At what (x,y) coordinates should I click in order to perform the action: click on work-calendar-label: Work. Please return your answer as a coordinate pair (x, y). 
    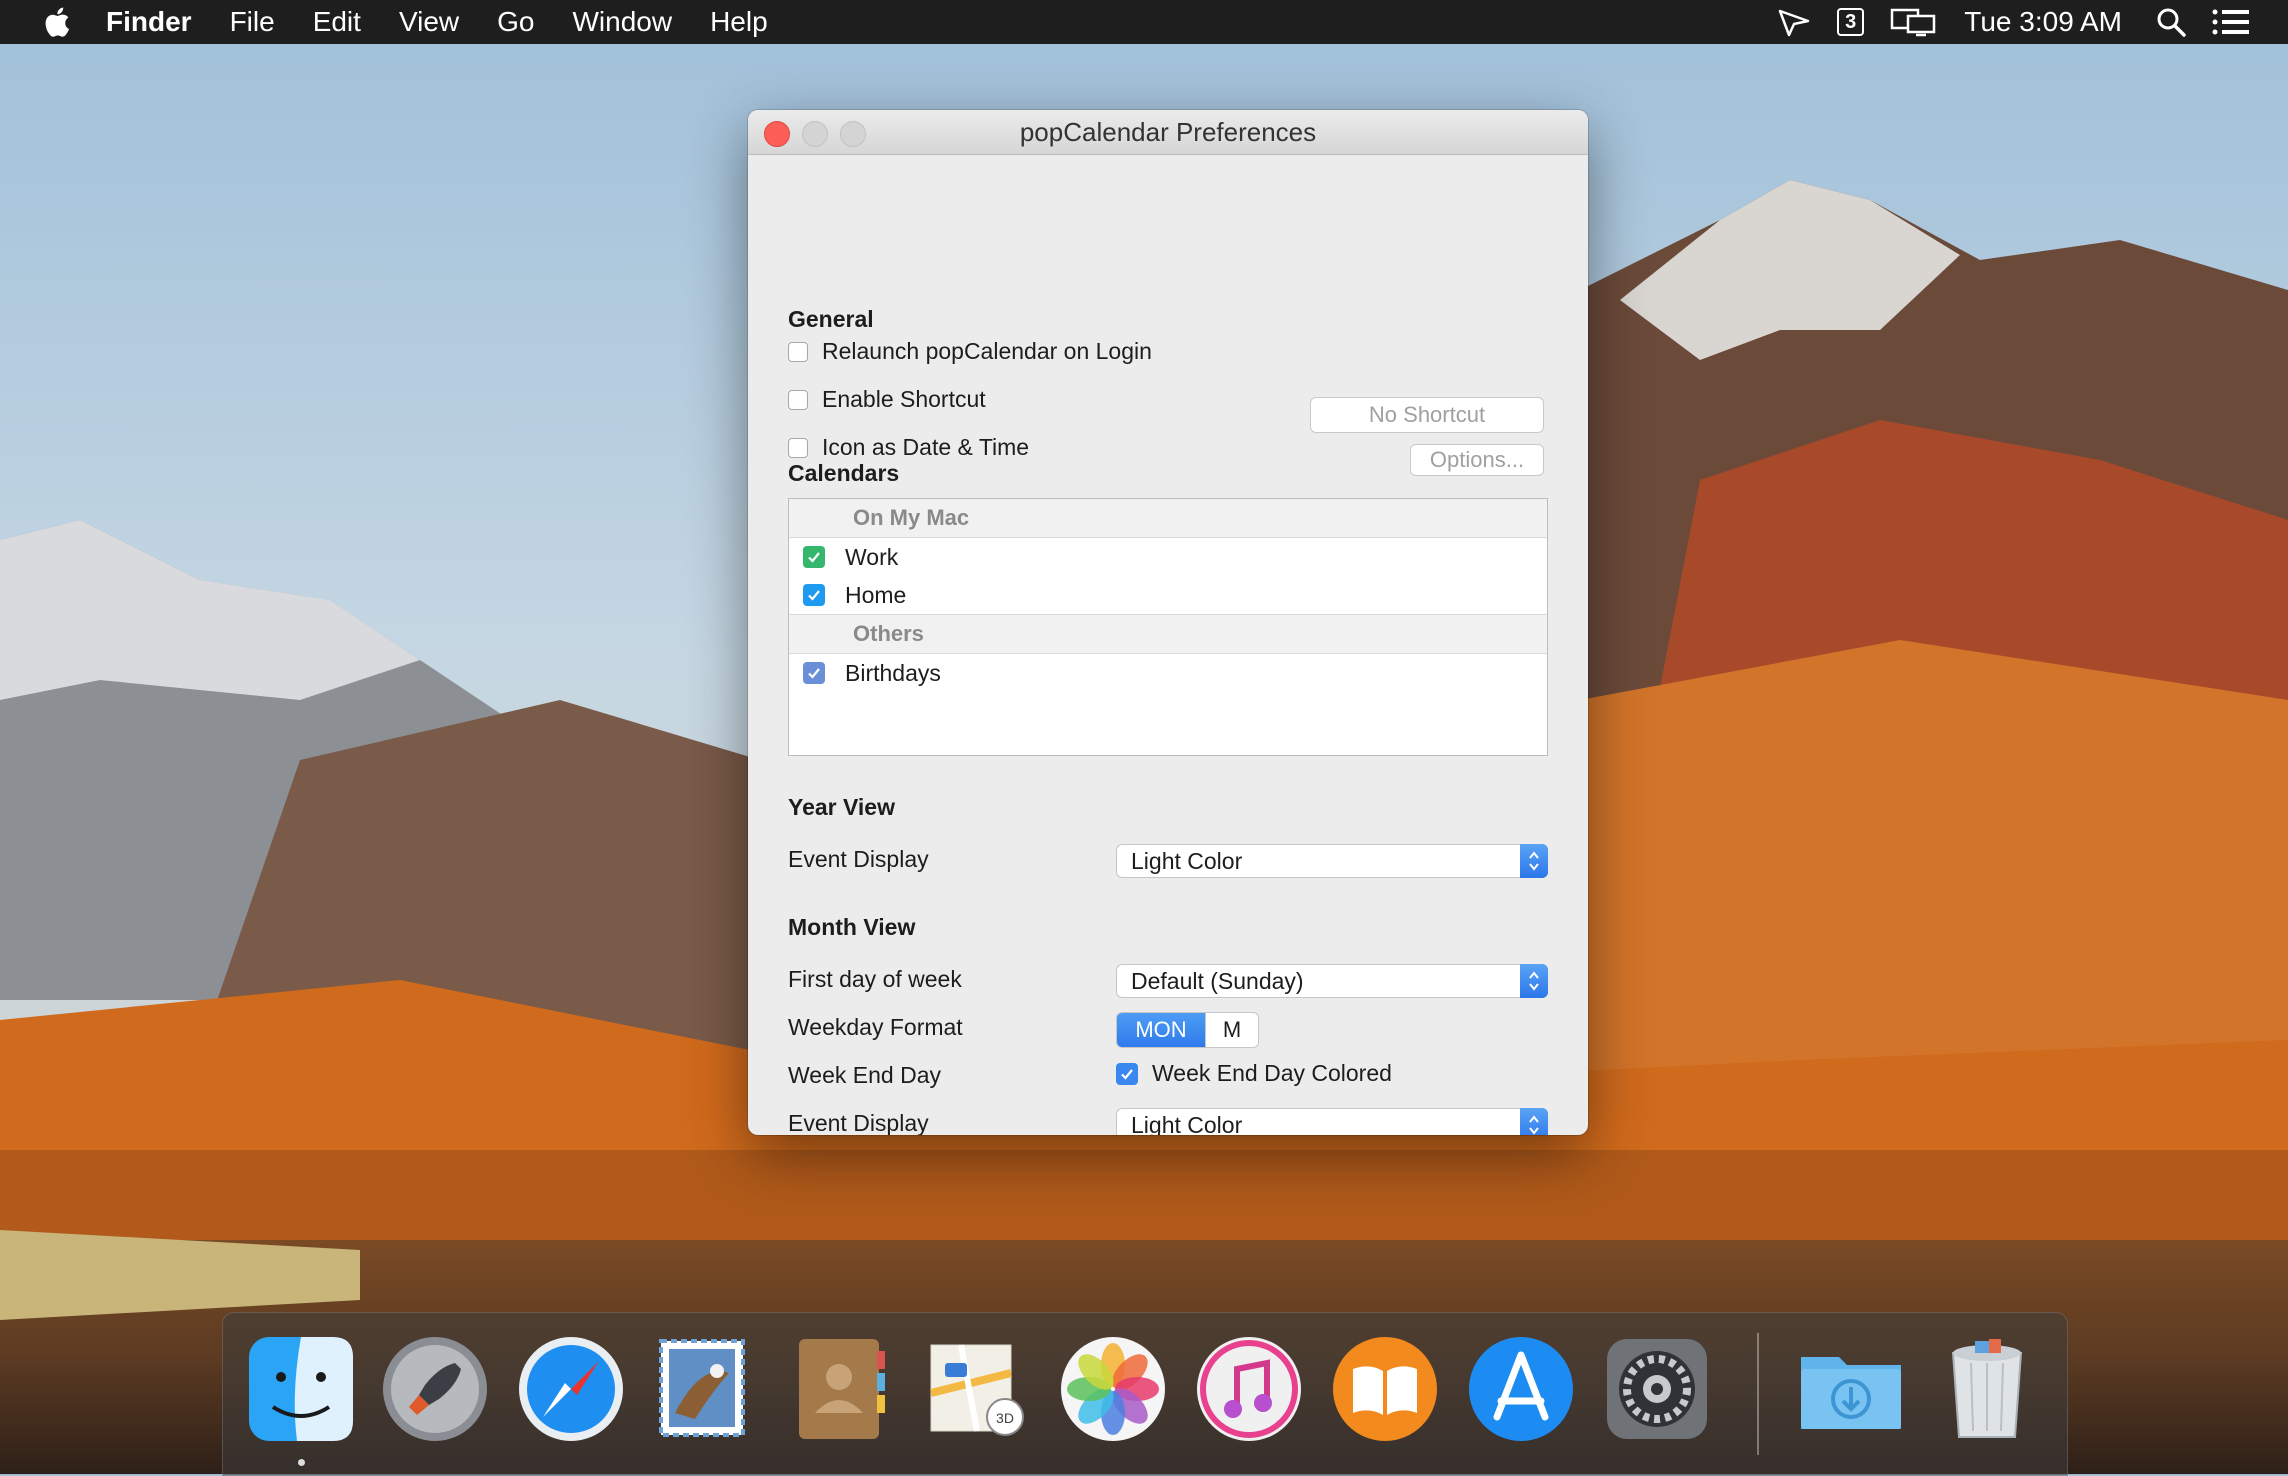
    Looking at the image, I should click on (872, 556).